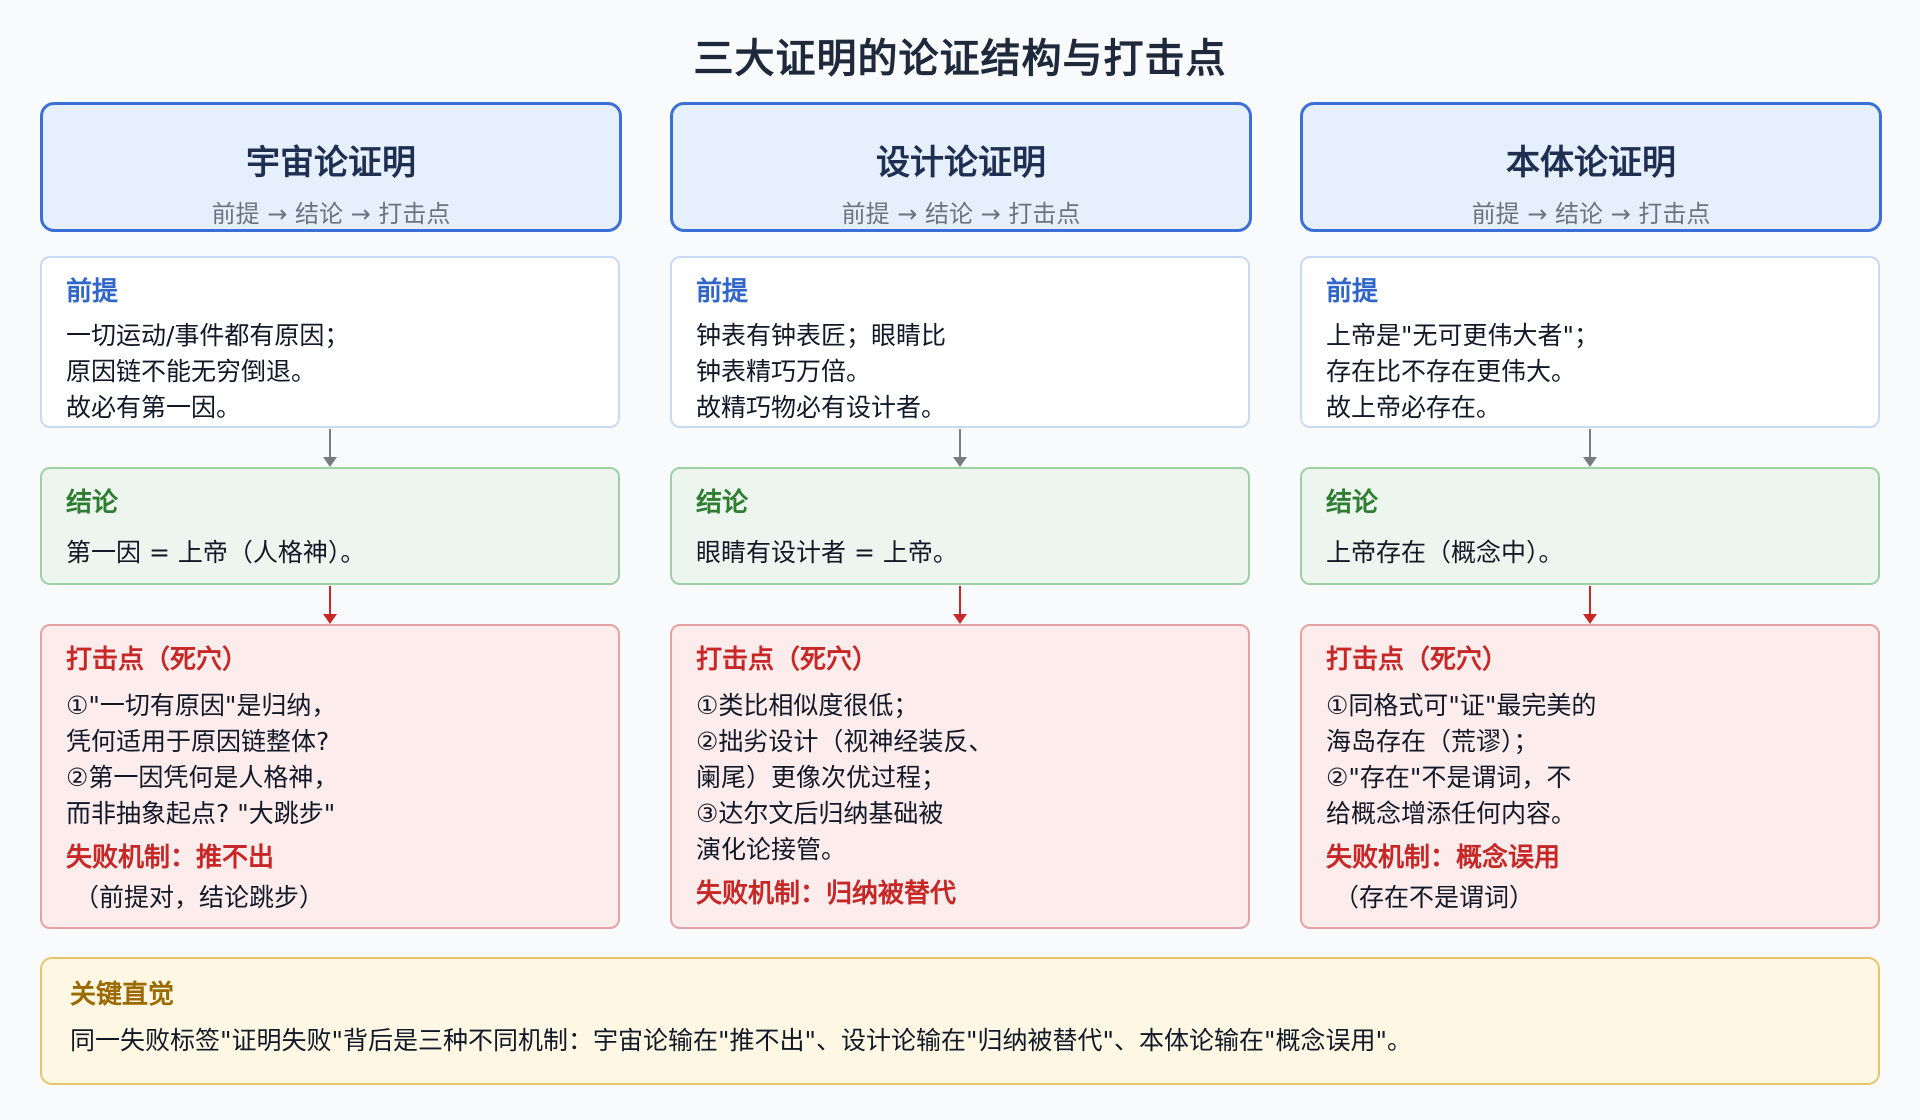 The width and height of the screenshot is (1920, 1120). I want to click on premise-text: 钟表有钟表匠；眼睛比 钟表精巧万倍。 故精巧物必有设计者。, so click(821, 371).